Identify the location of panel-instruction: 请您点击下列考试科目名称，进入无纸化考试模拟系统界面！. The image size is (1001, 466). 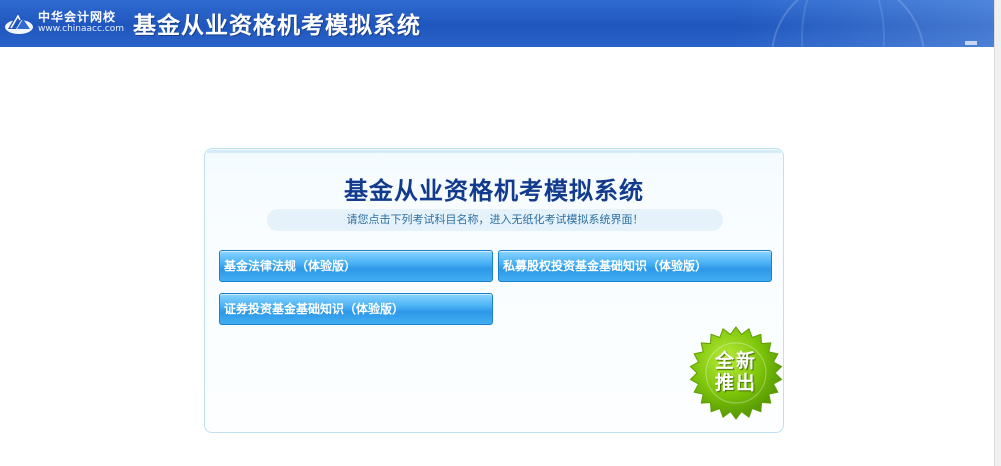
(495, 220).